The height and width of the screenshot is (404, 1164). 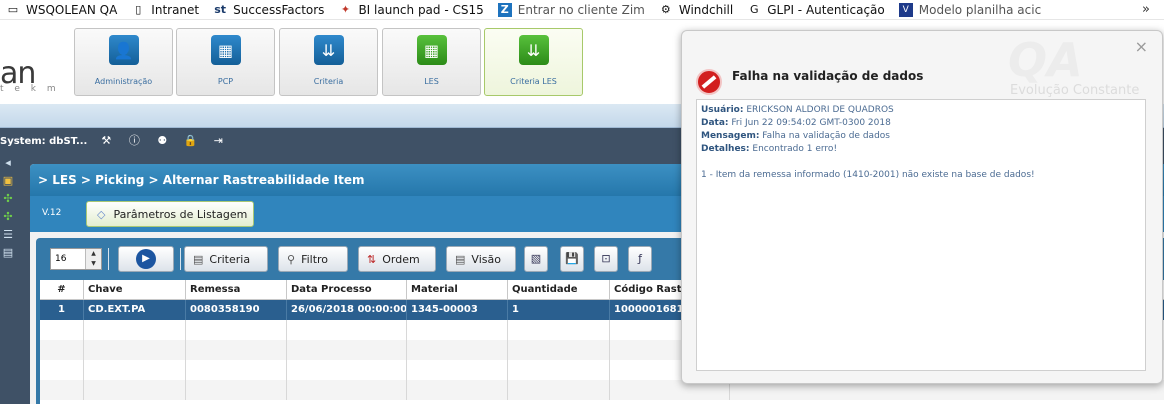 What do you see at coordinates (571, 9) in the screenshot?
I see `bookmark-zimbra: Z Entrar no cliente Zim` at bounding box center [571, 9].